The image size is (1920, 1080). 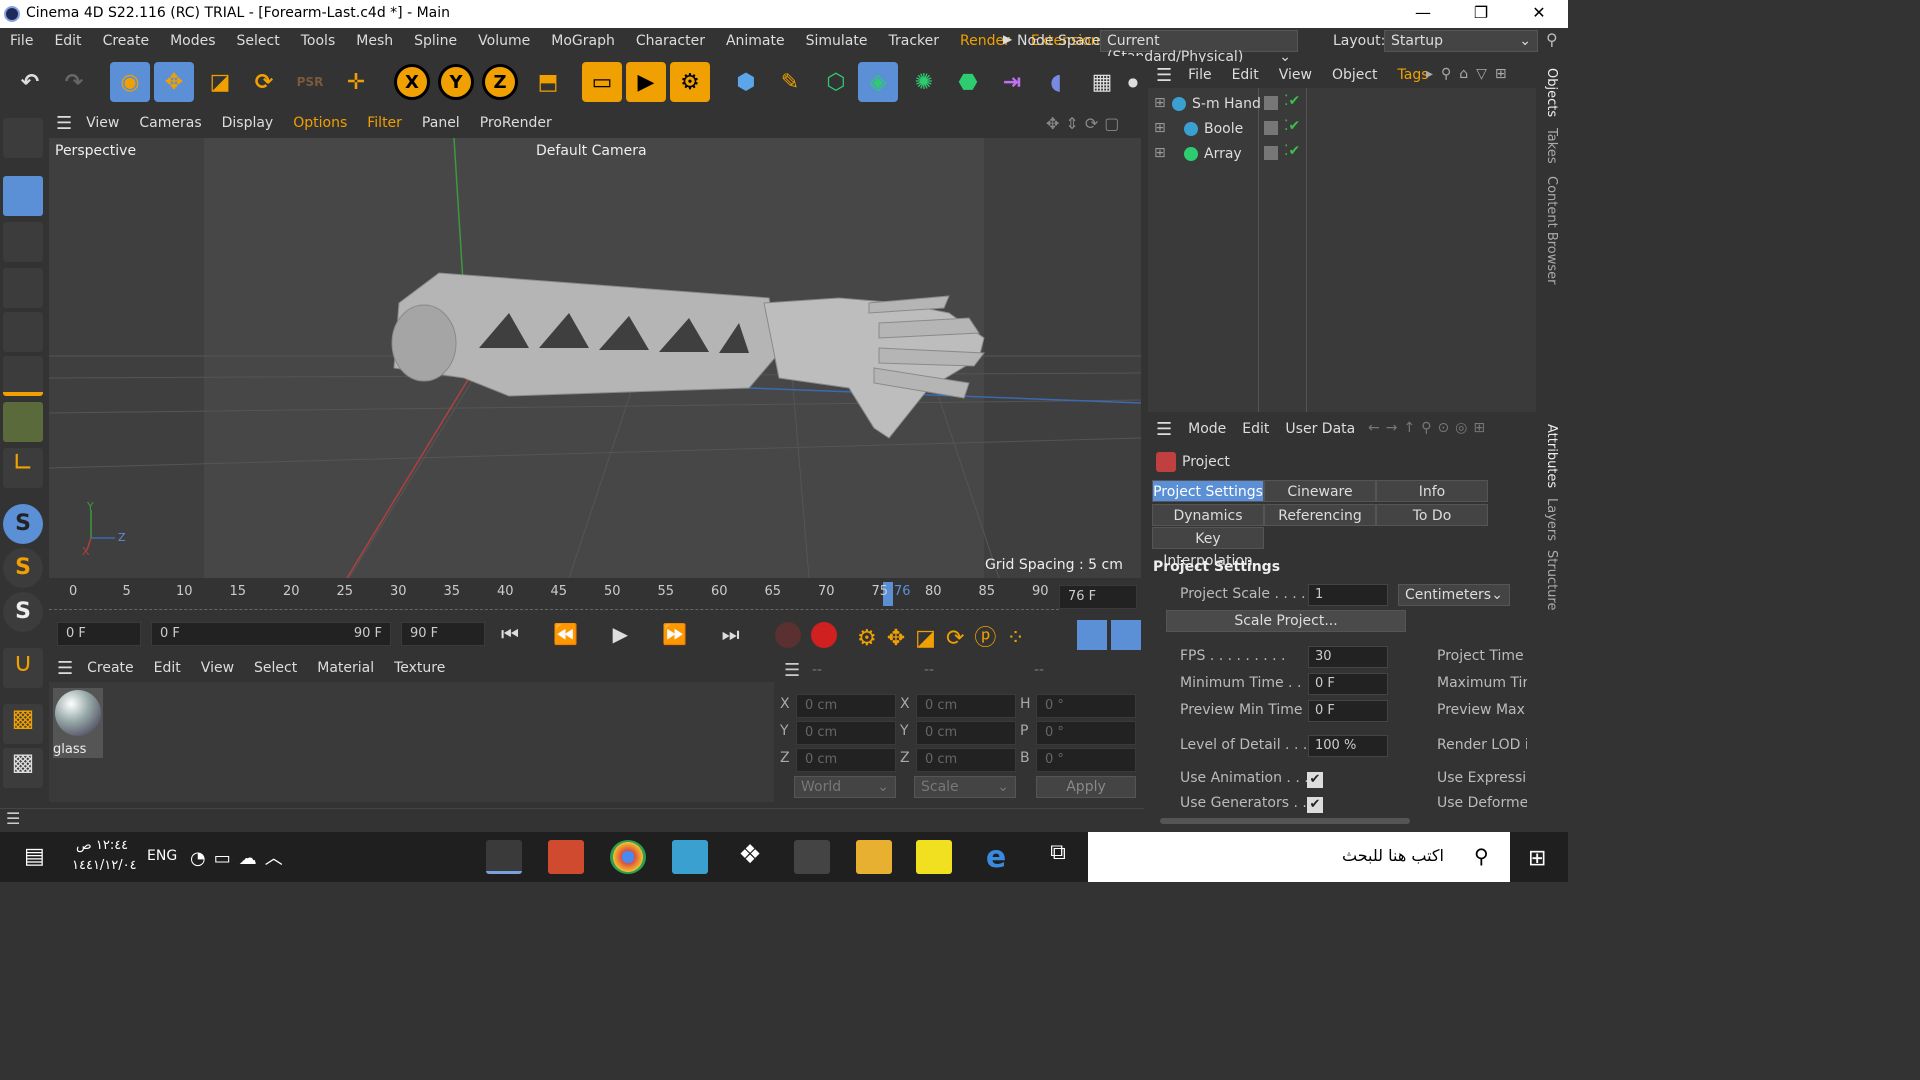 I want to click on start-frame-field: 0 F, so click(x=99, y=634).